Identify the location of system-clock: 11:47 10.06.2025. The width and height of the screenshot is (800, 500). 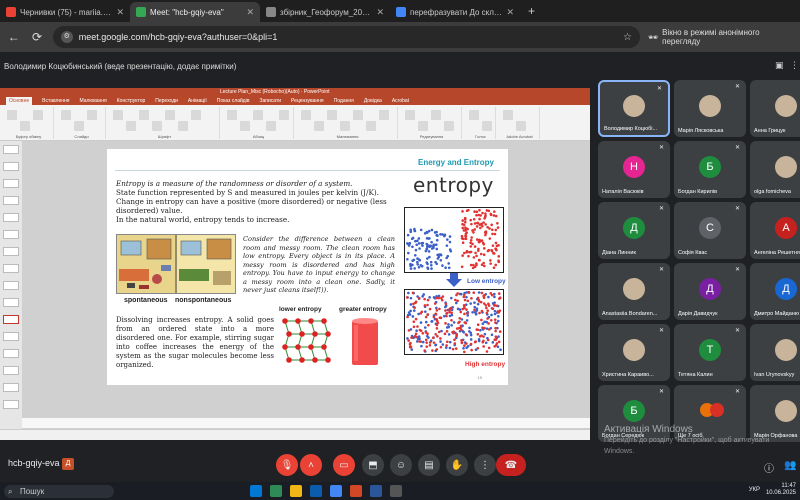
(781, 490).